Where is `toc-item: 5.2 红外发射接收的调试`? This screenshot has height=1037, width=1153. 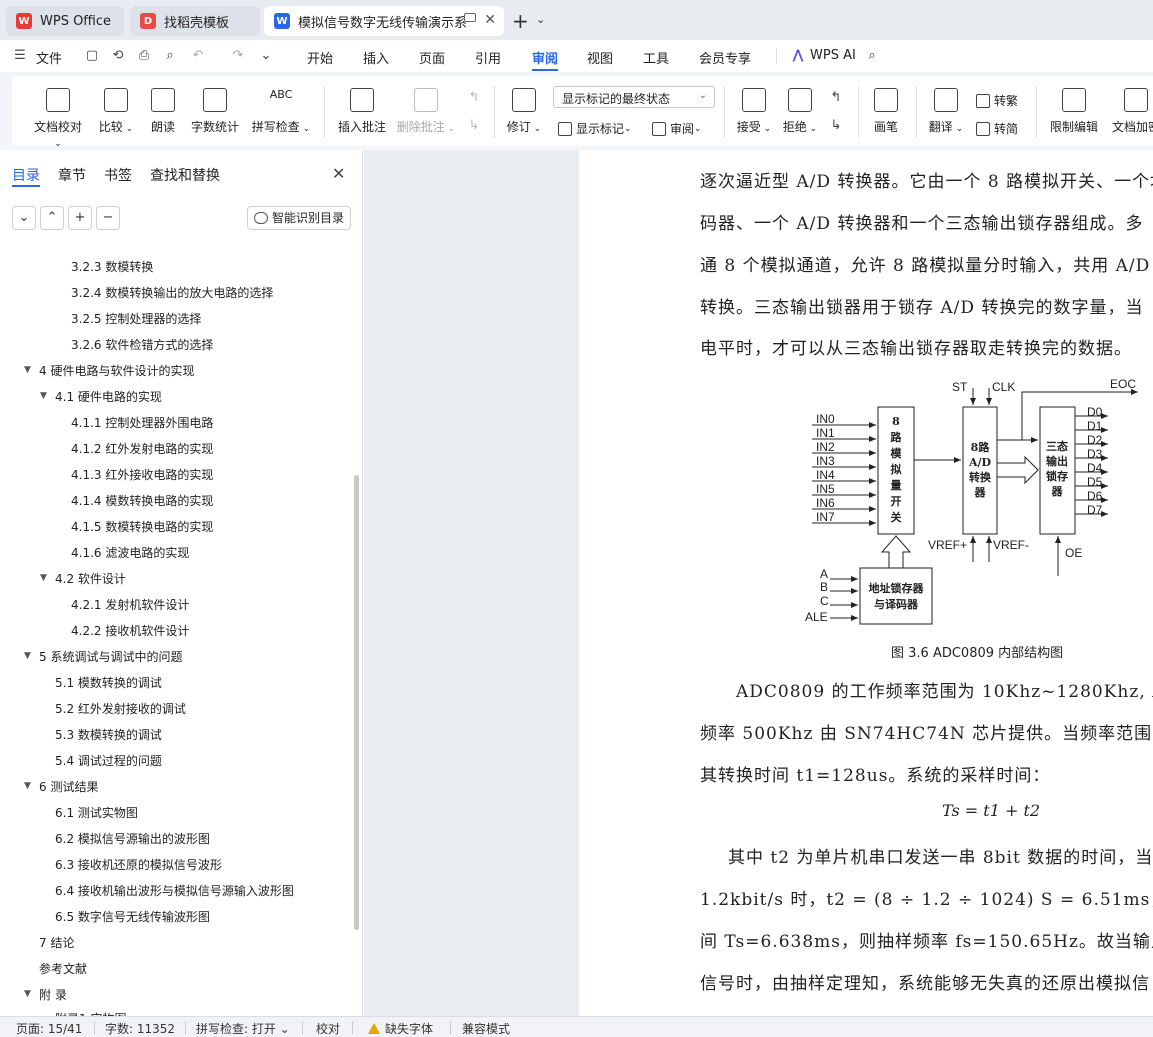 toc-item: 5.2 红外发射接收的调试 is located at coordinates (120, 708).